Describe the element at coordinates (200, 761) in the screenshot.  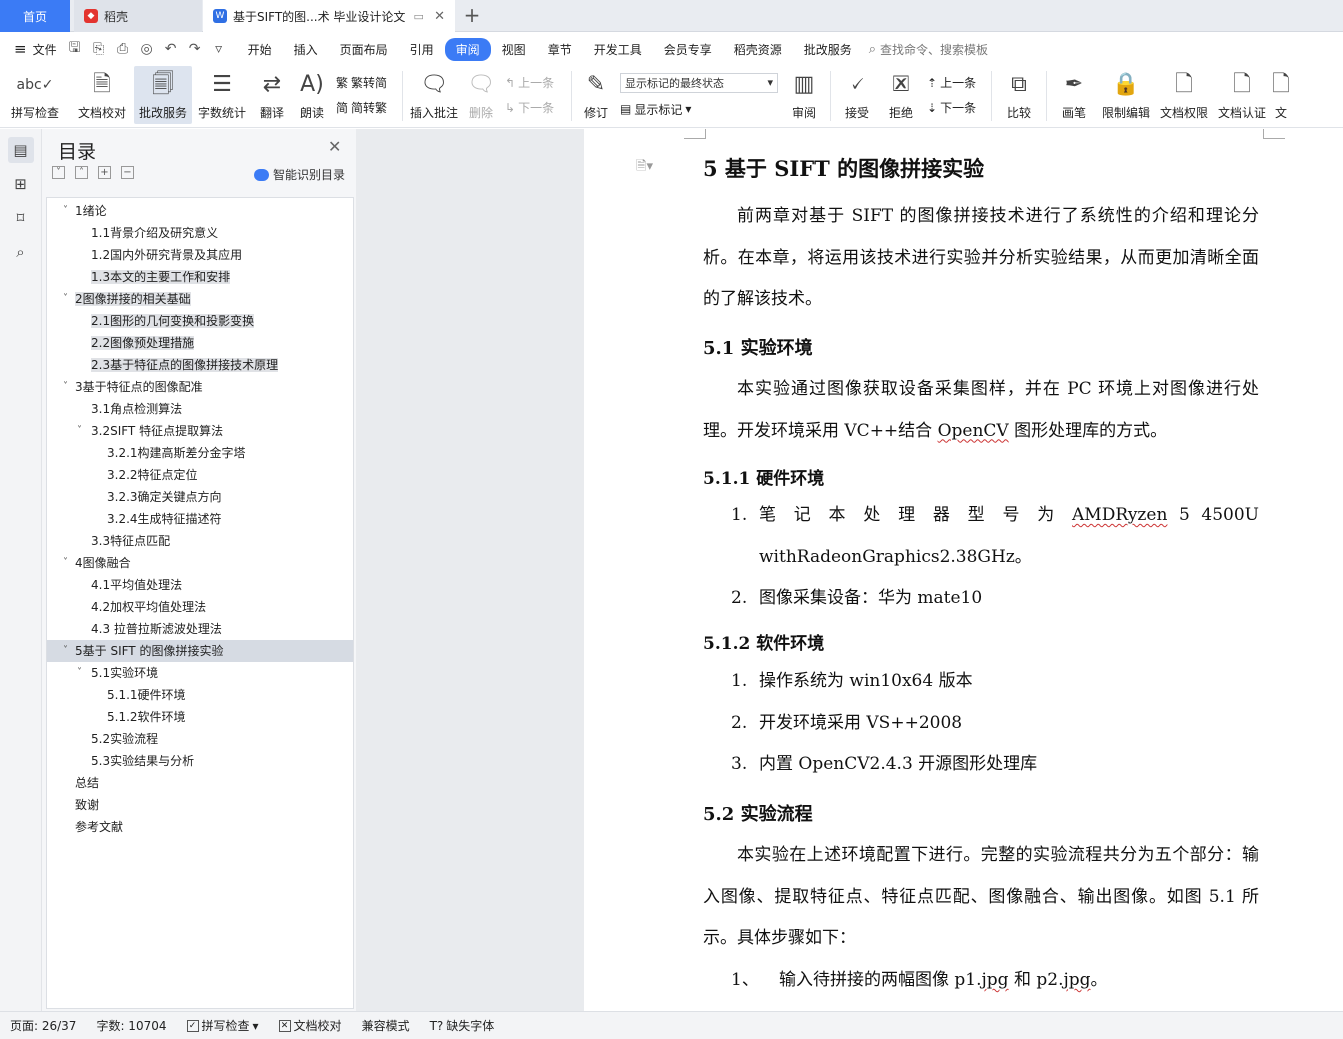
I see `toc-item: 5.3实验结果与分析` at that location.